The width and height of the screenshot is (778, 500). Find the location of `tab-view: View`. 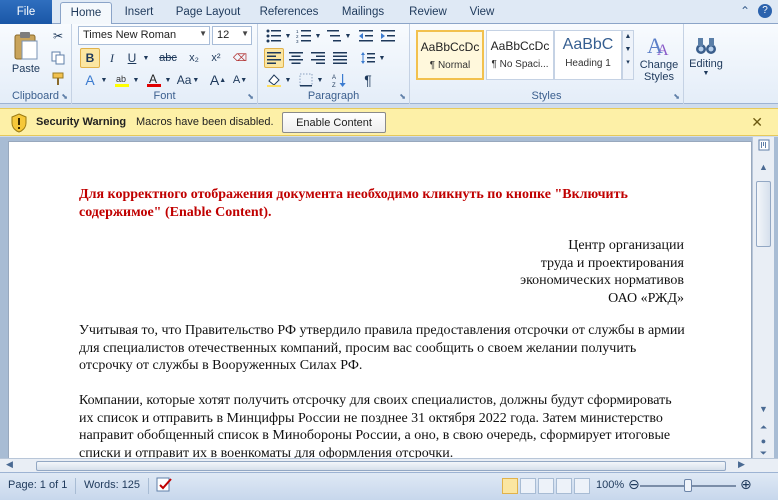

tab-view: View is located at coordinates (482, 13).